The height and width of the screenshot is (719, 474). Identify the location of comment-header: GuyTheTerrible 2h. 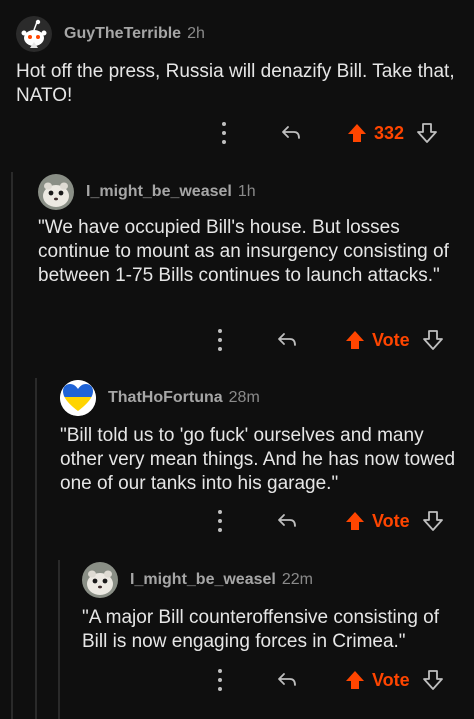
(110, 34).